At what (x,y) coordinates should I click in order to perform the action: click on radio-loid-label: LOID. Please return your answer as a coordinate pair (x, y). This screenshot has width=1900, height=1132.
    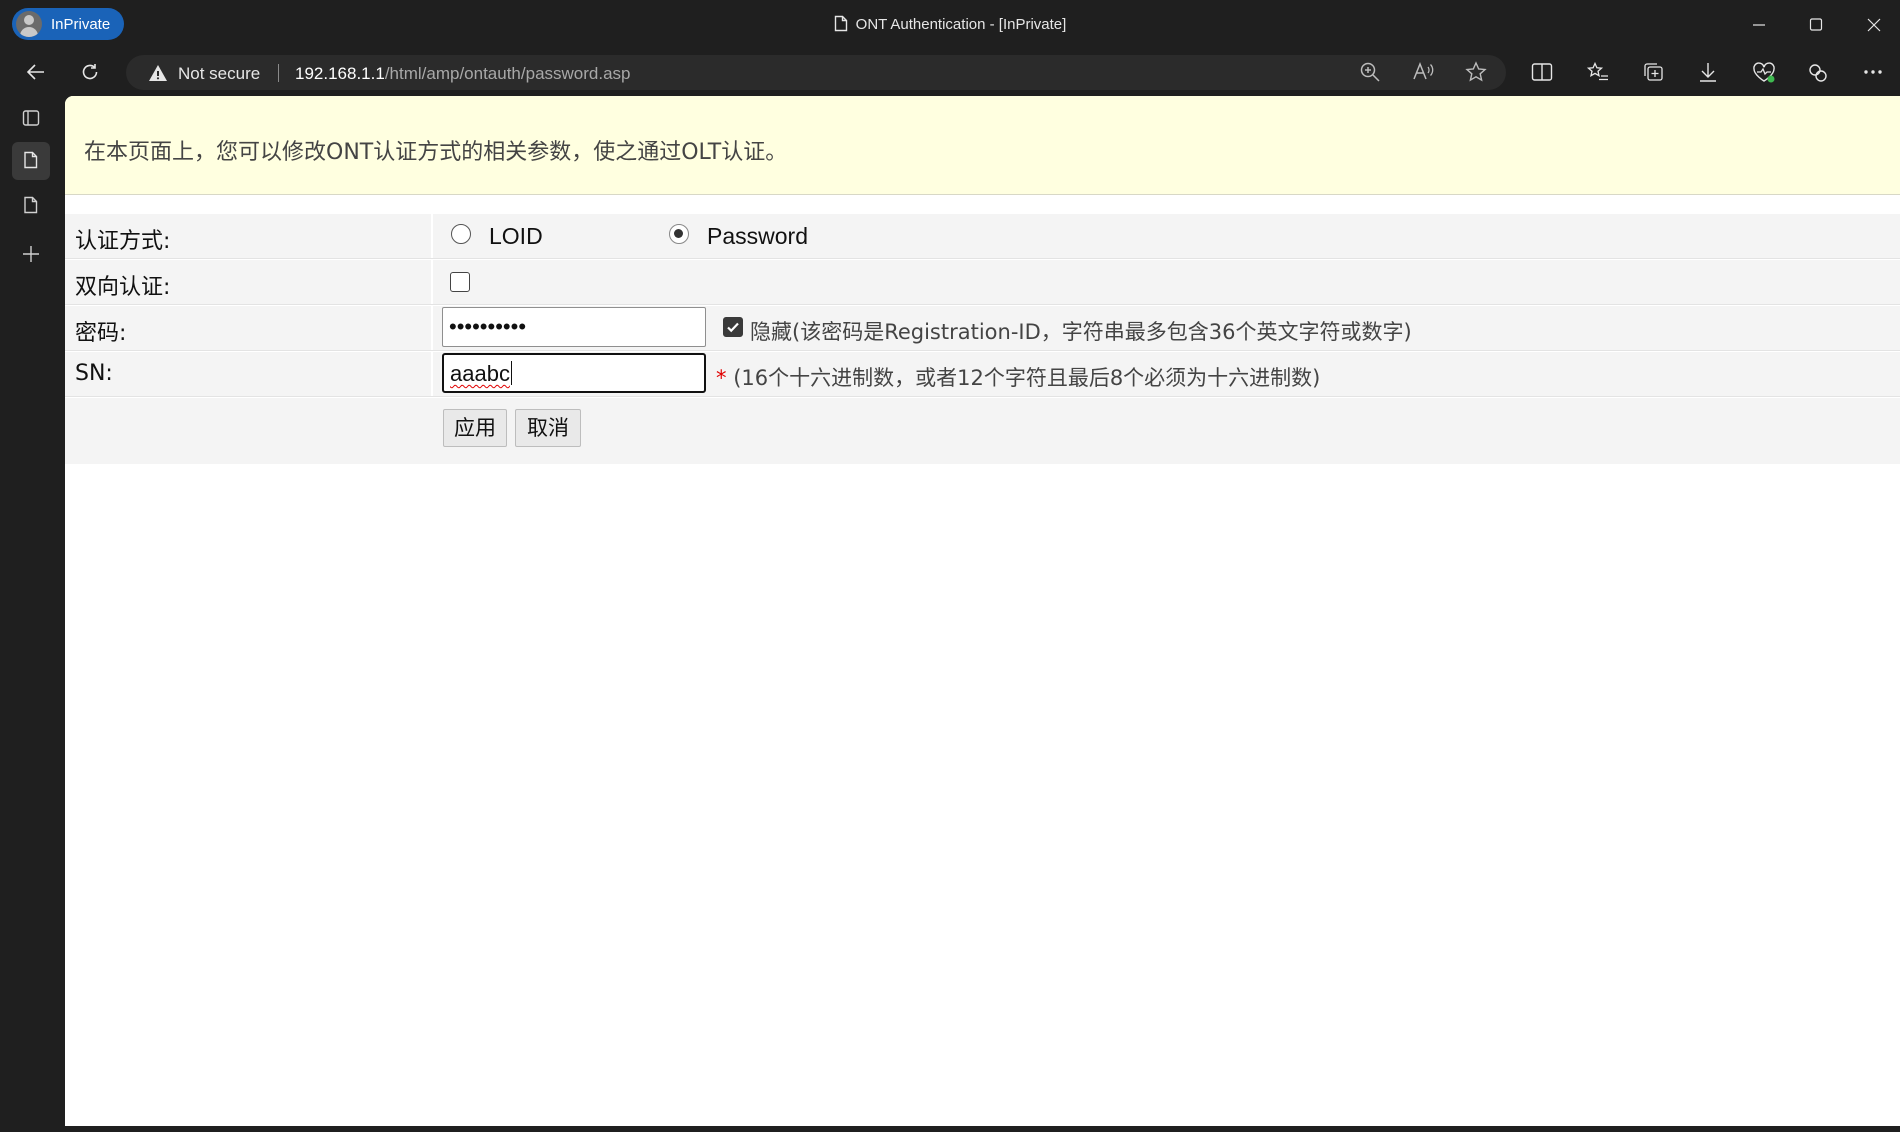
    Looking at the image, I should click on (516, 236).